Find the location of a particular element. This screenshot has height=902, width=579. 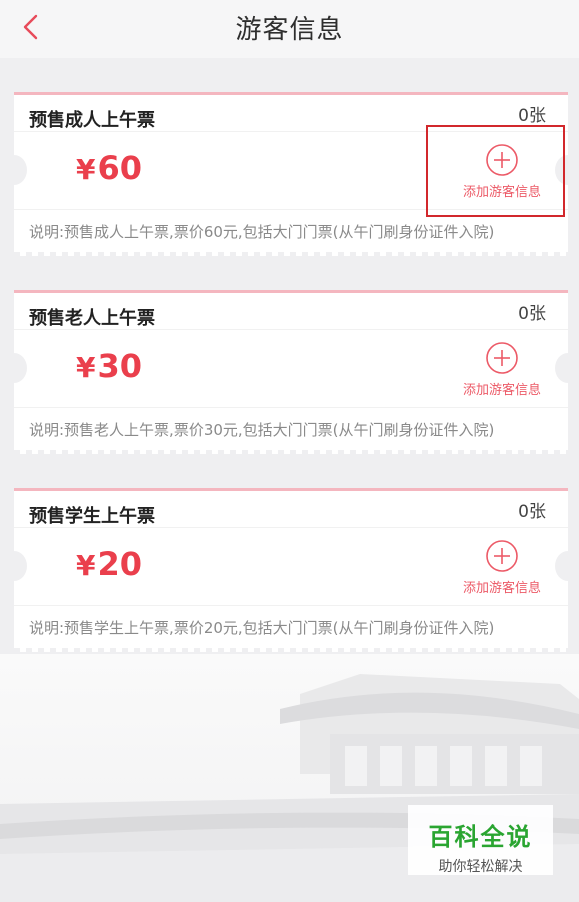

ticket-description: 说明:预售成人上午票,票价60元,包括大门门票(从午门刷身份证件入院) is located at coordinates (262, 232).